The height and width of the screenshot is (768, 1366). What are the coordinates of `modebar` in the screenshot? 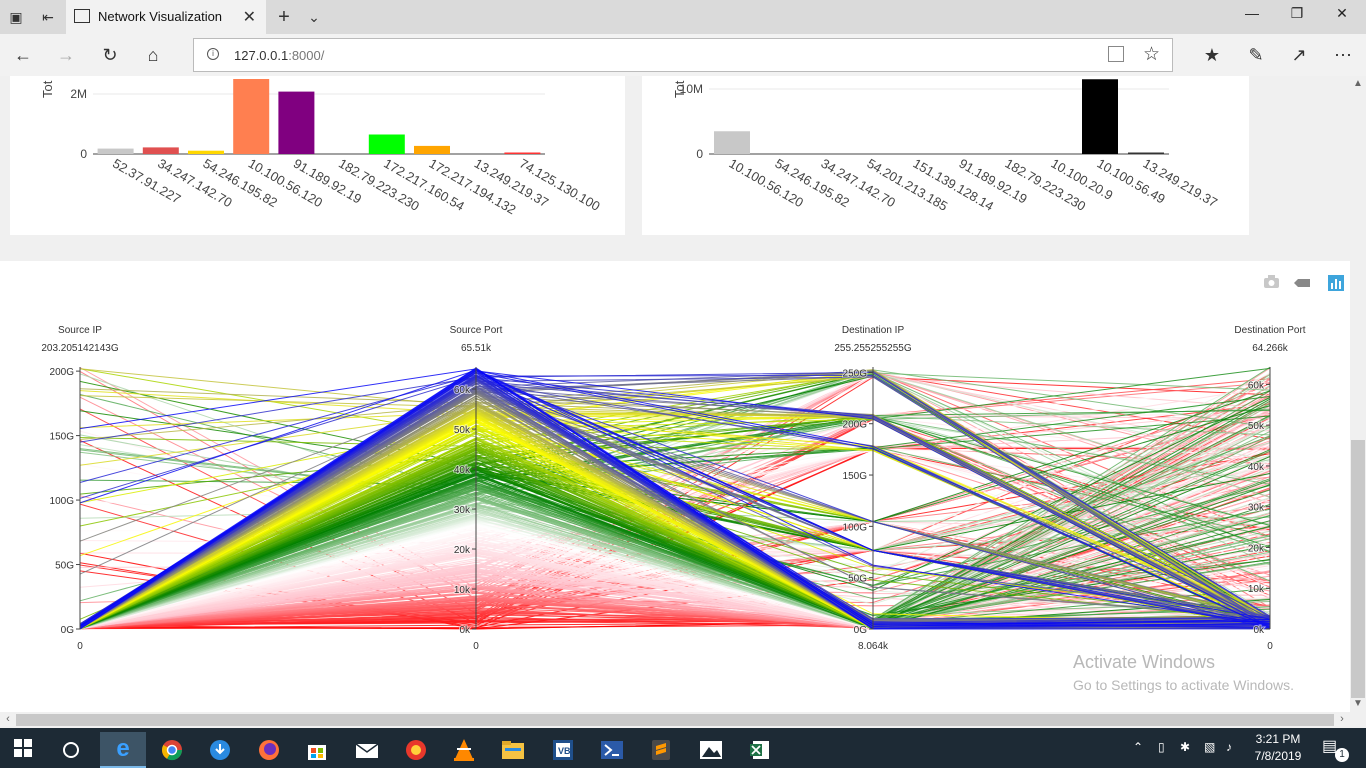 It's located at (1305, 283).